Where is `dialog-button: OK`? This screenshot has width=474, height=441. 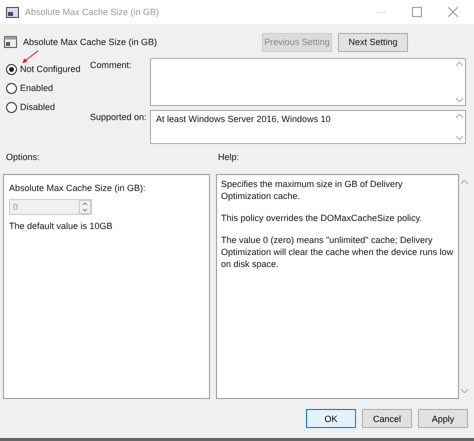
dialog-button: OK is located at coordinates (331, 418).